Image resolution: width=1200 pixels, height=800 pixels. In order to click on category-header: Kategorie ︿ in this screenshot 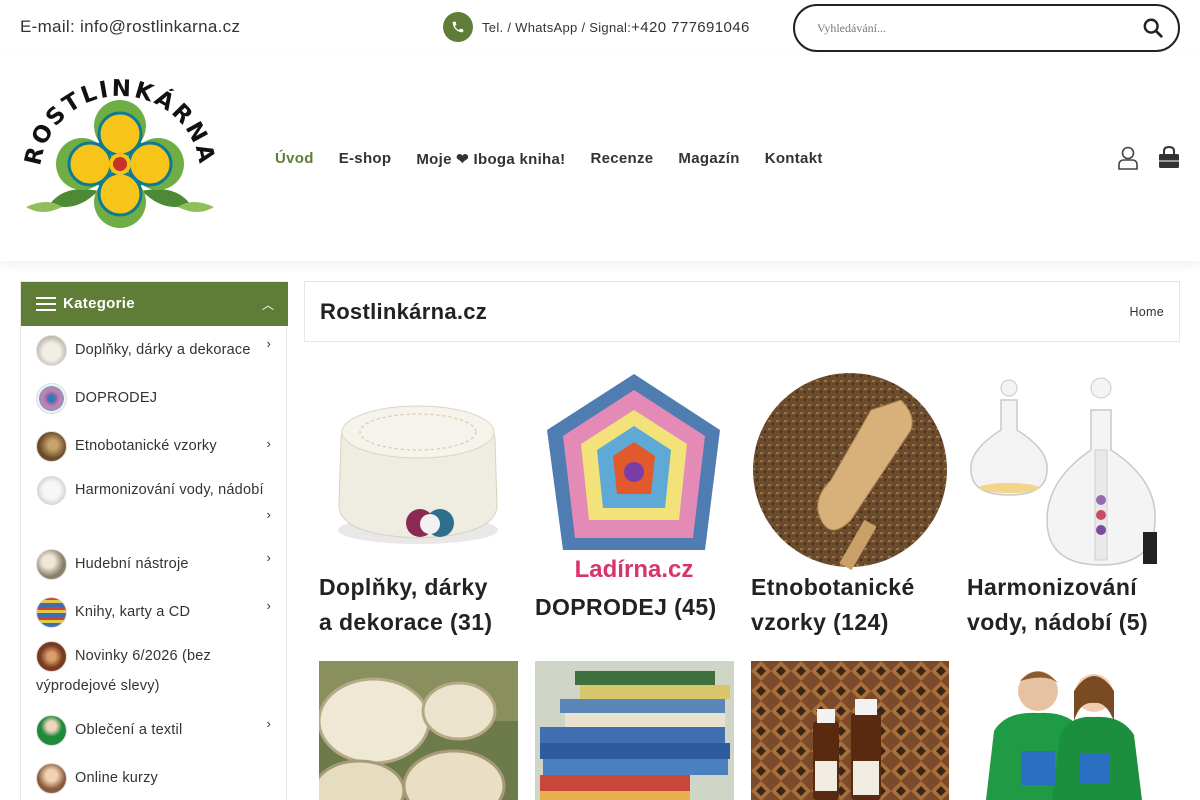, I will do `click(154, 304)`.